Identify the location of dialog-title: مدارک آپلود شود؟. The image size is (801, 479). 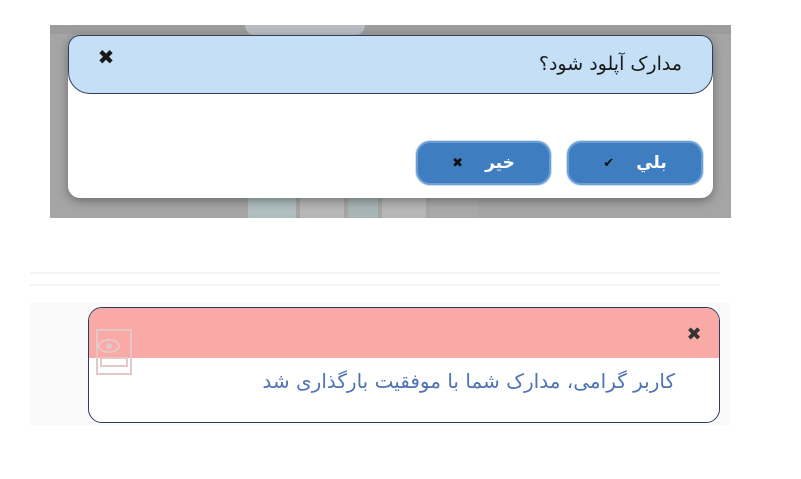
(610, 64).